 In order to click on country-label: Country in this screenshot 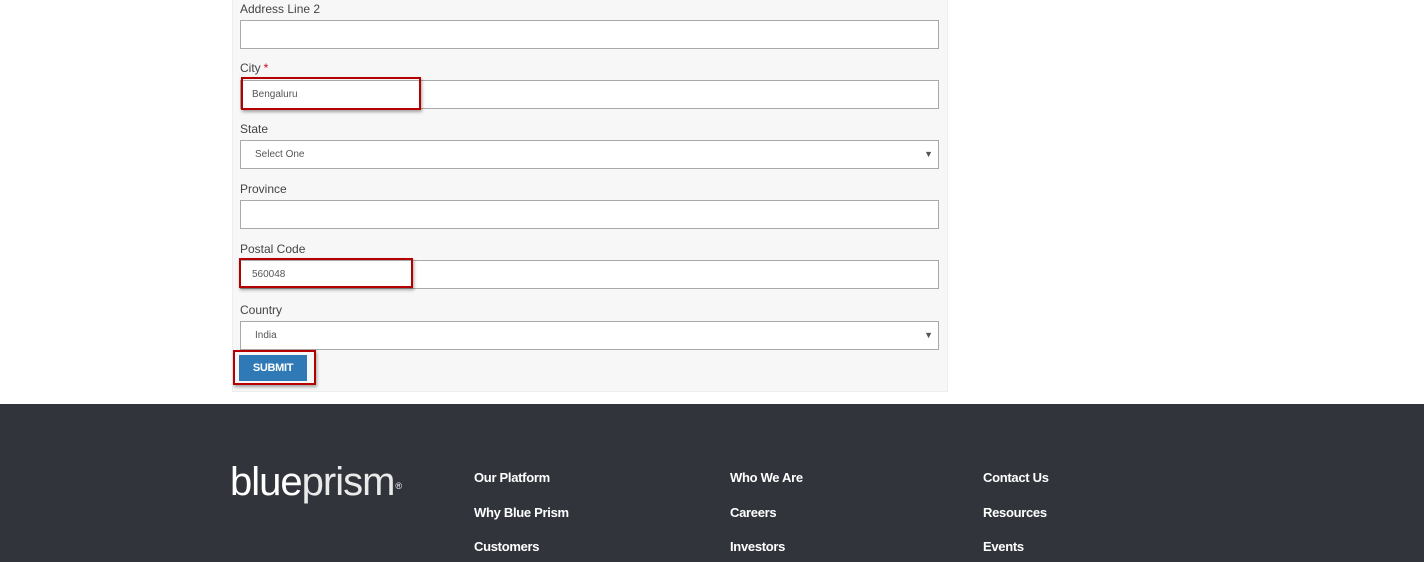, I will do `click(261, 310)`.